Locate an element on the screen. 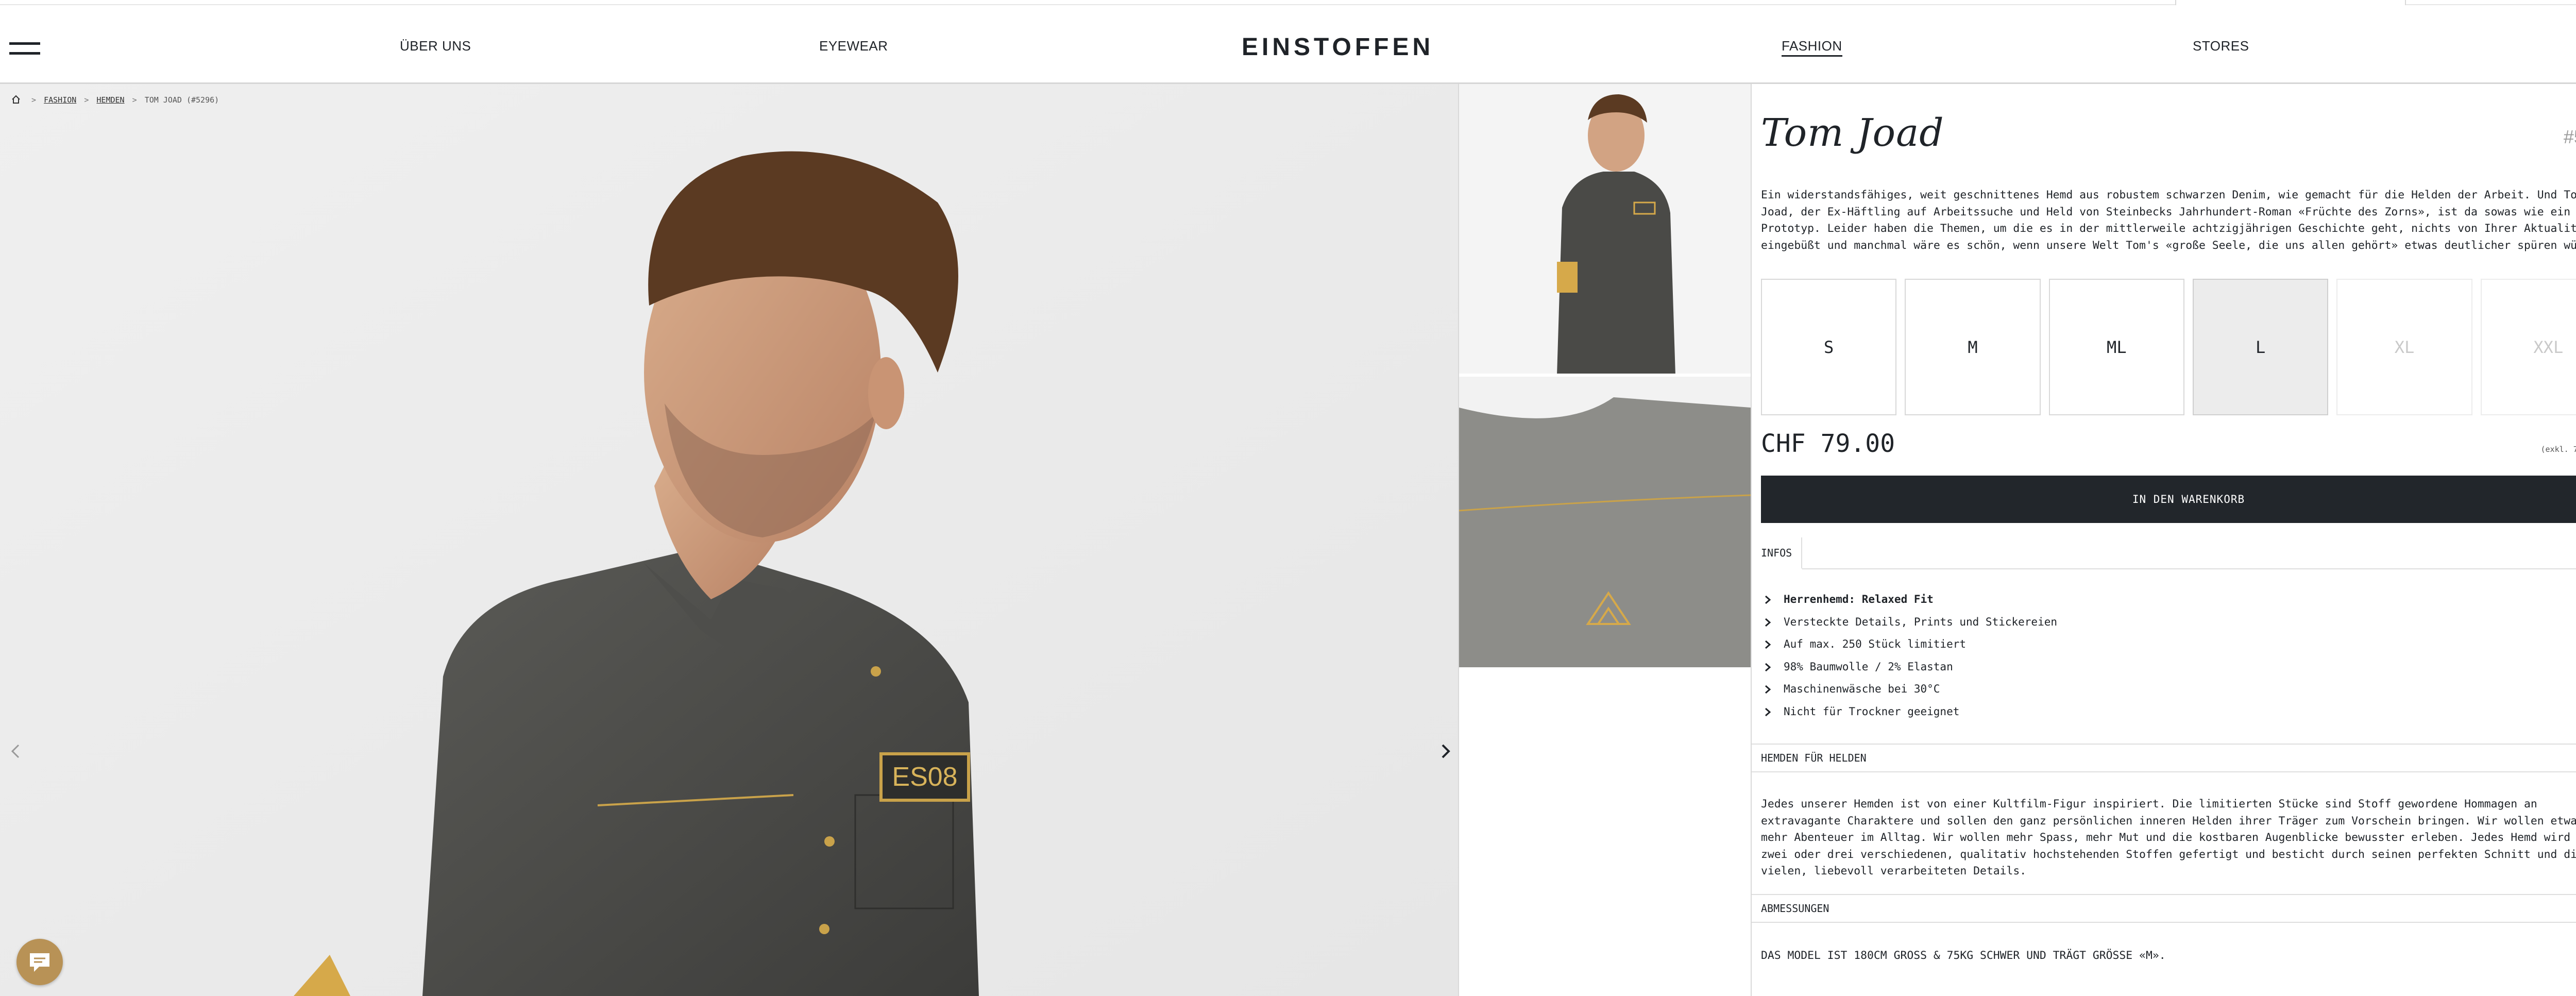 The width and height of the screenshot is (2576, 996). info-item-text: 98% Baumwolle / 2% Elastan is located at coordinates (1868, 666).